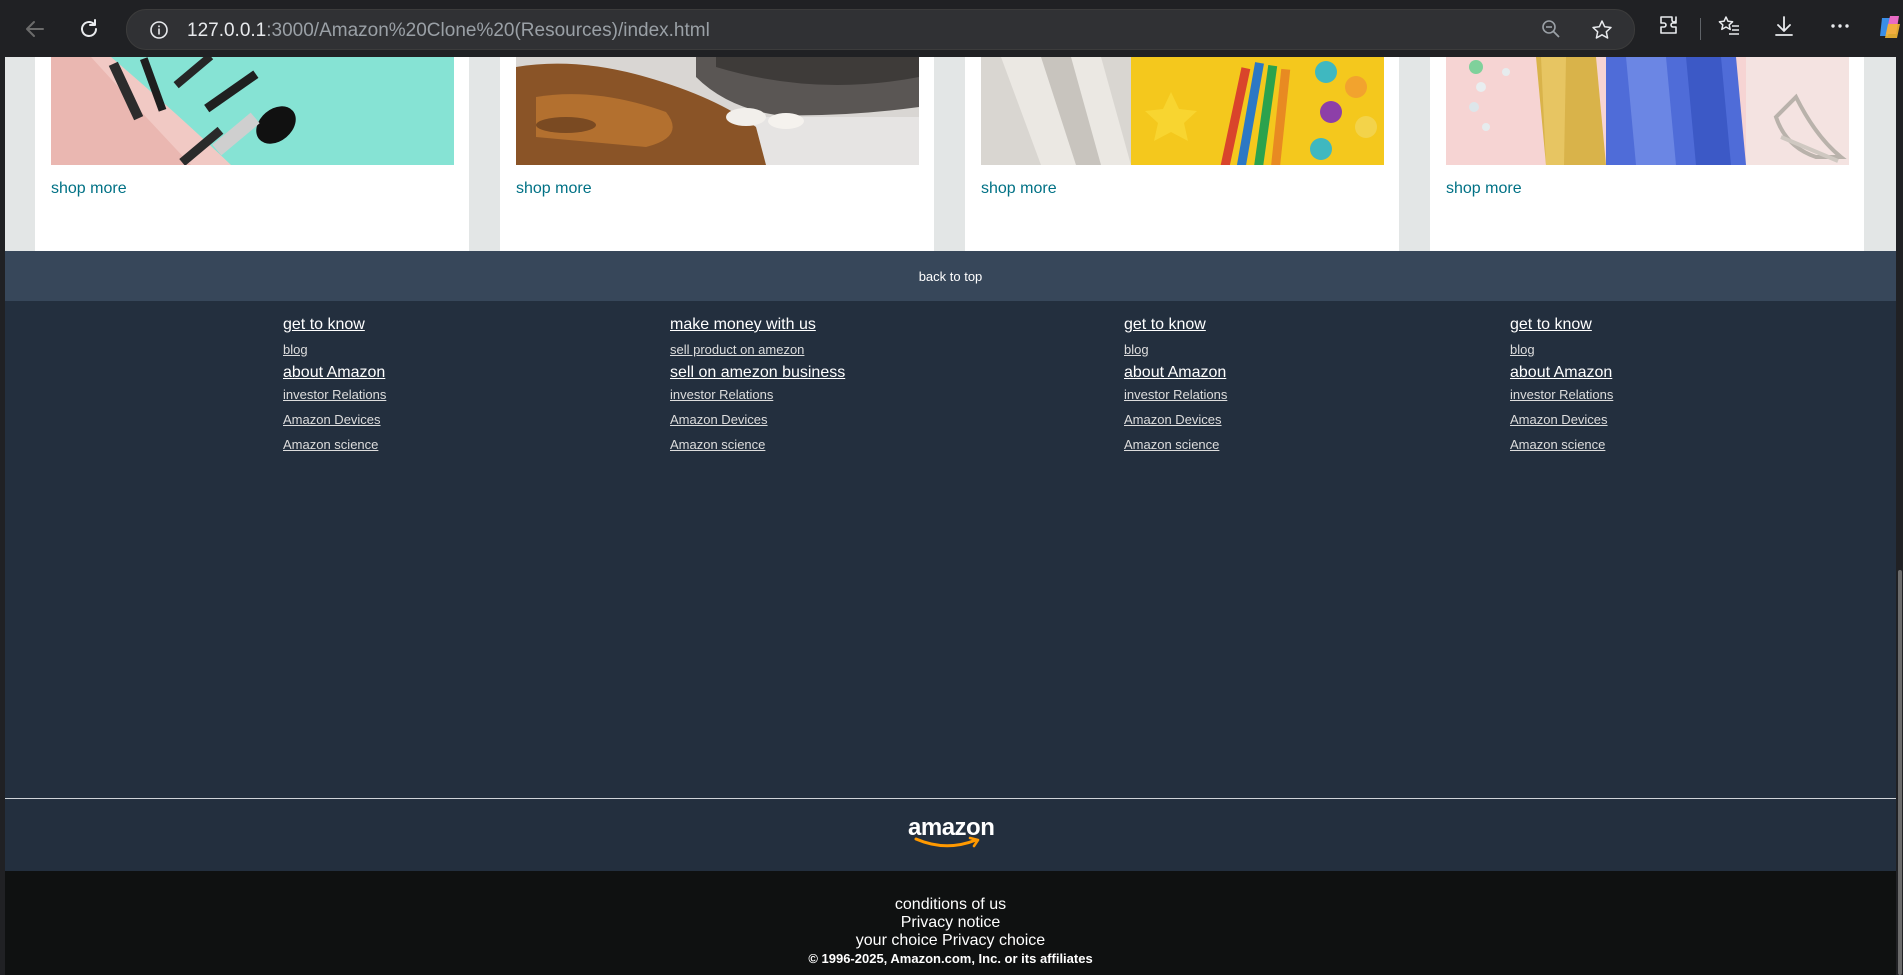 The height and width of the screenshot is (975, 1903). I want to click on copilot-icon, so click(1890, 27).